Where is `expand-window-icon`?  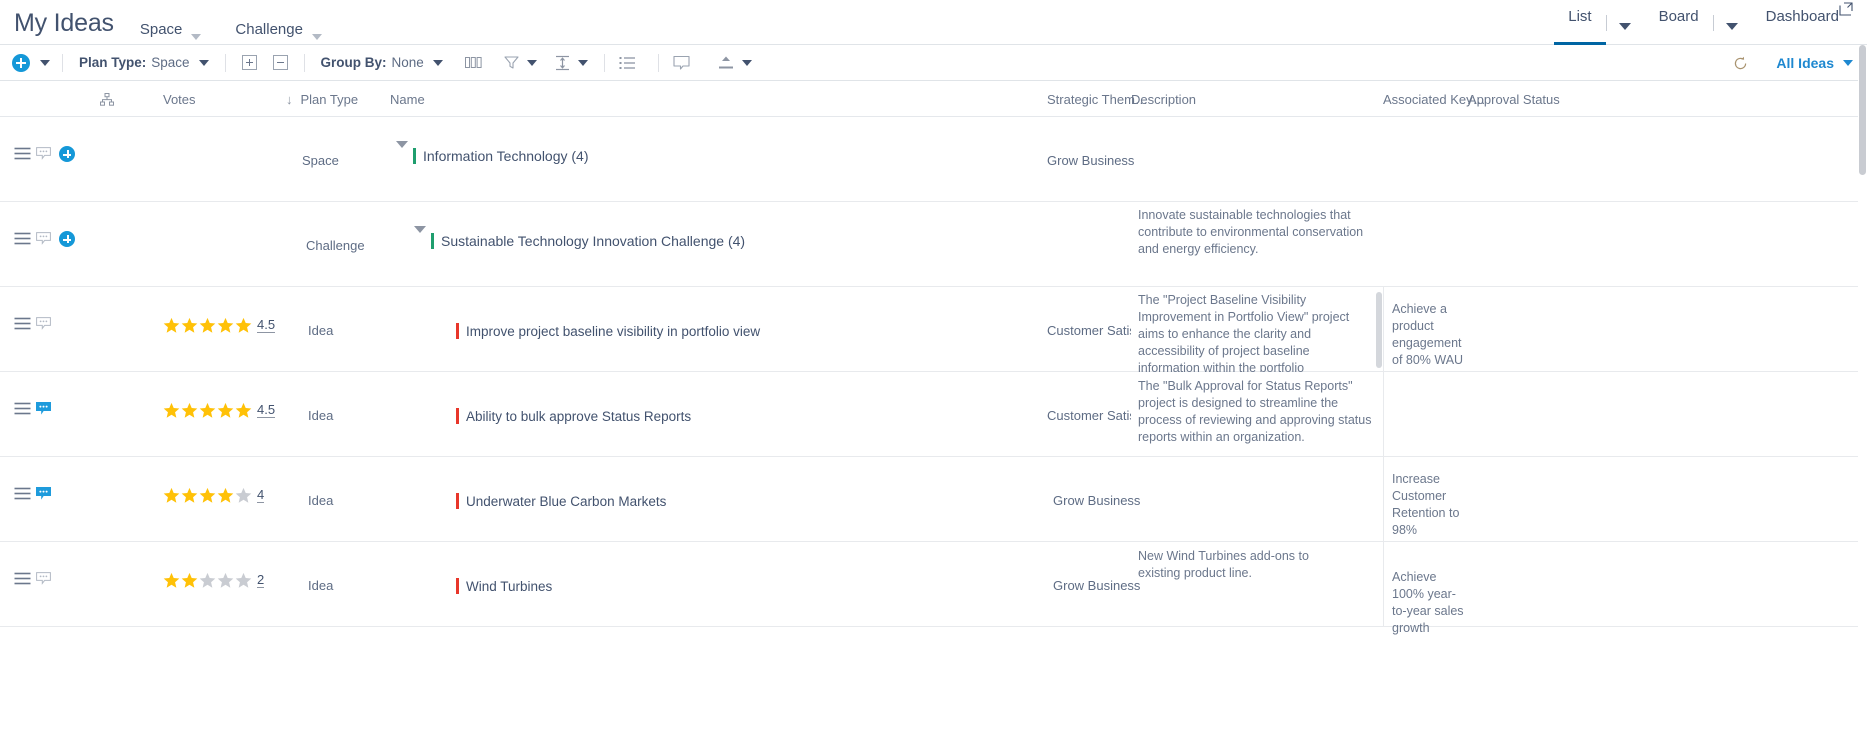 expand-window-icon is located at coordinates (1846, 9).